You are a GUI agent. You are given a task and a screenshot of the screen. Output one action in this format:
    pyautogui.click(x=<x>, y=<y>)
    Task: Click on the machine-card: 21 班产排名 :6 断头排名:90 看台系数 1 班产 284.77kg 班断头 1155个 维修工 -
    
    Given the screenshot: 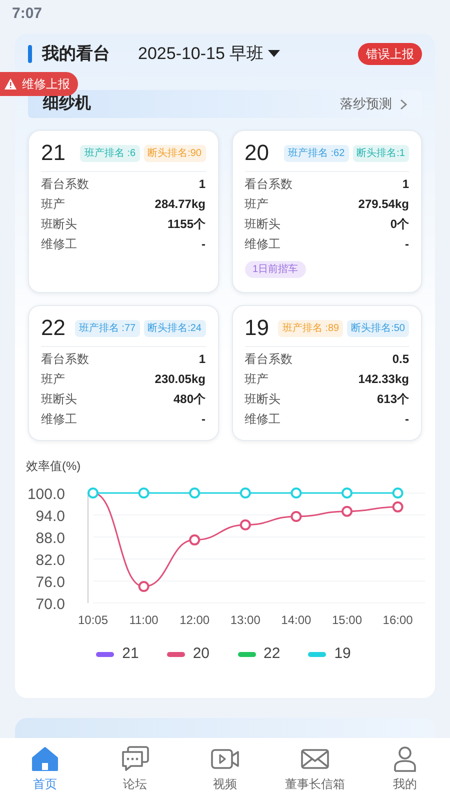 What is the action you would take?
    pyautogui.click(x=123, y=211)
    